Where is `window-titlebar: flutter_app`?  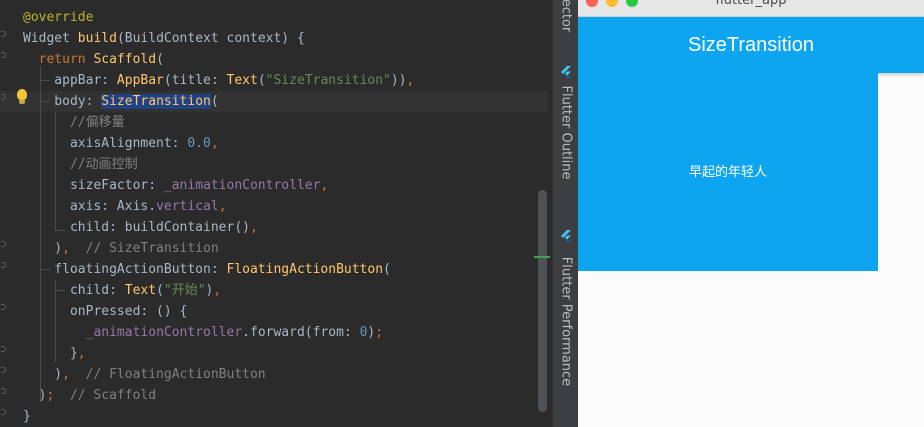
window-titlebar: flutter_app is located at coordinates (751, 8).